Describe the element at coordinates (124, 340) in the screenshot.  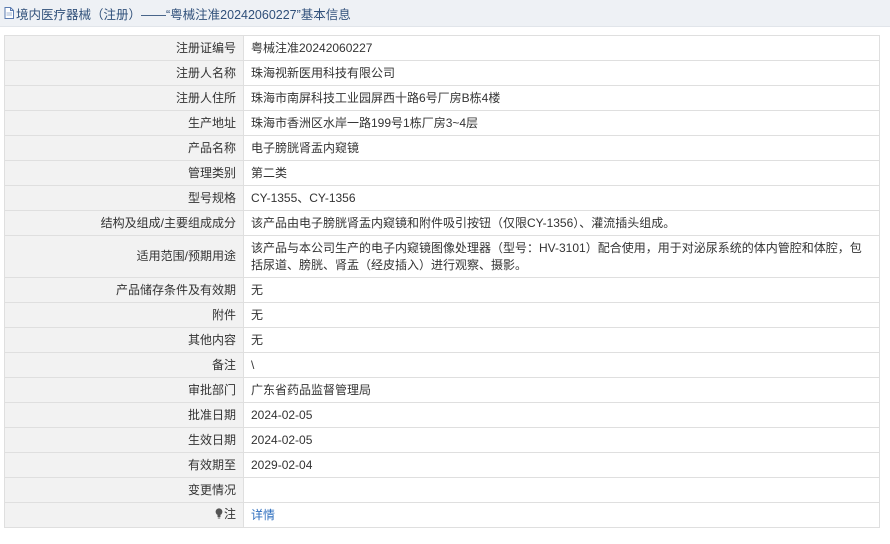
I see `field-label: 其他内容` at that location.